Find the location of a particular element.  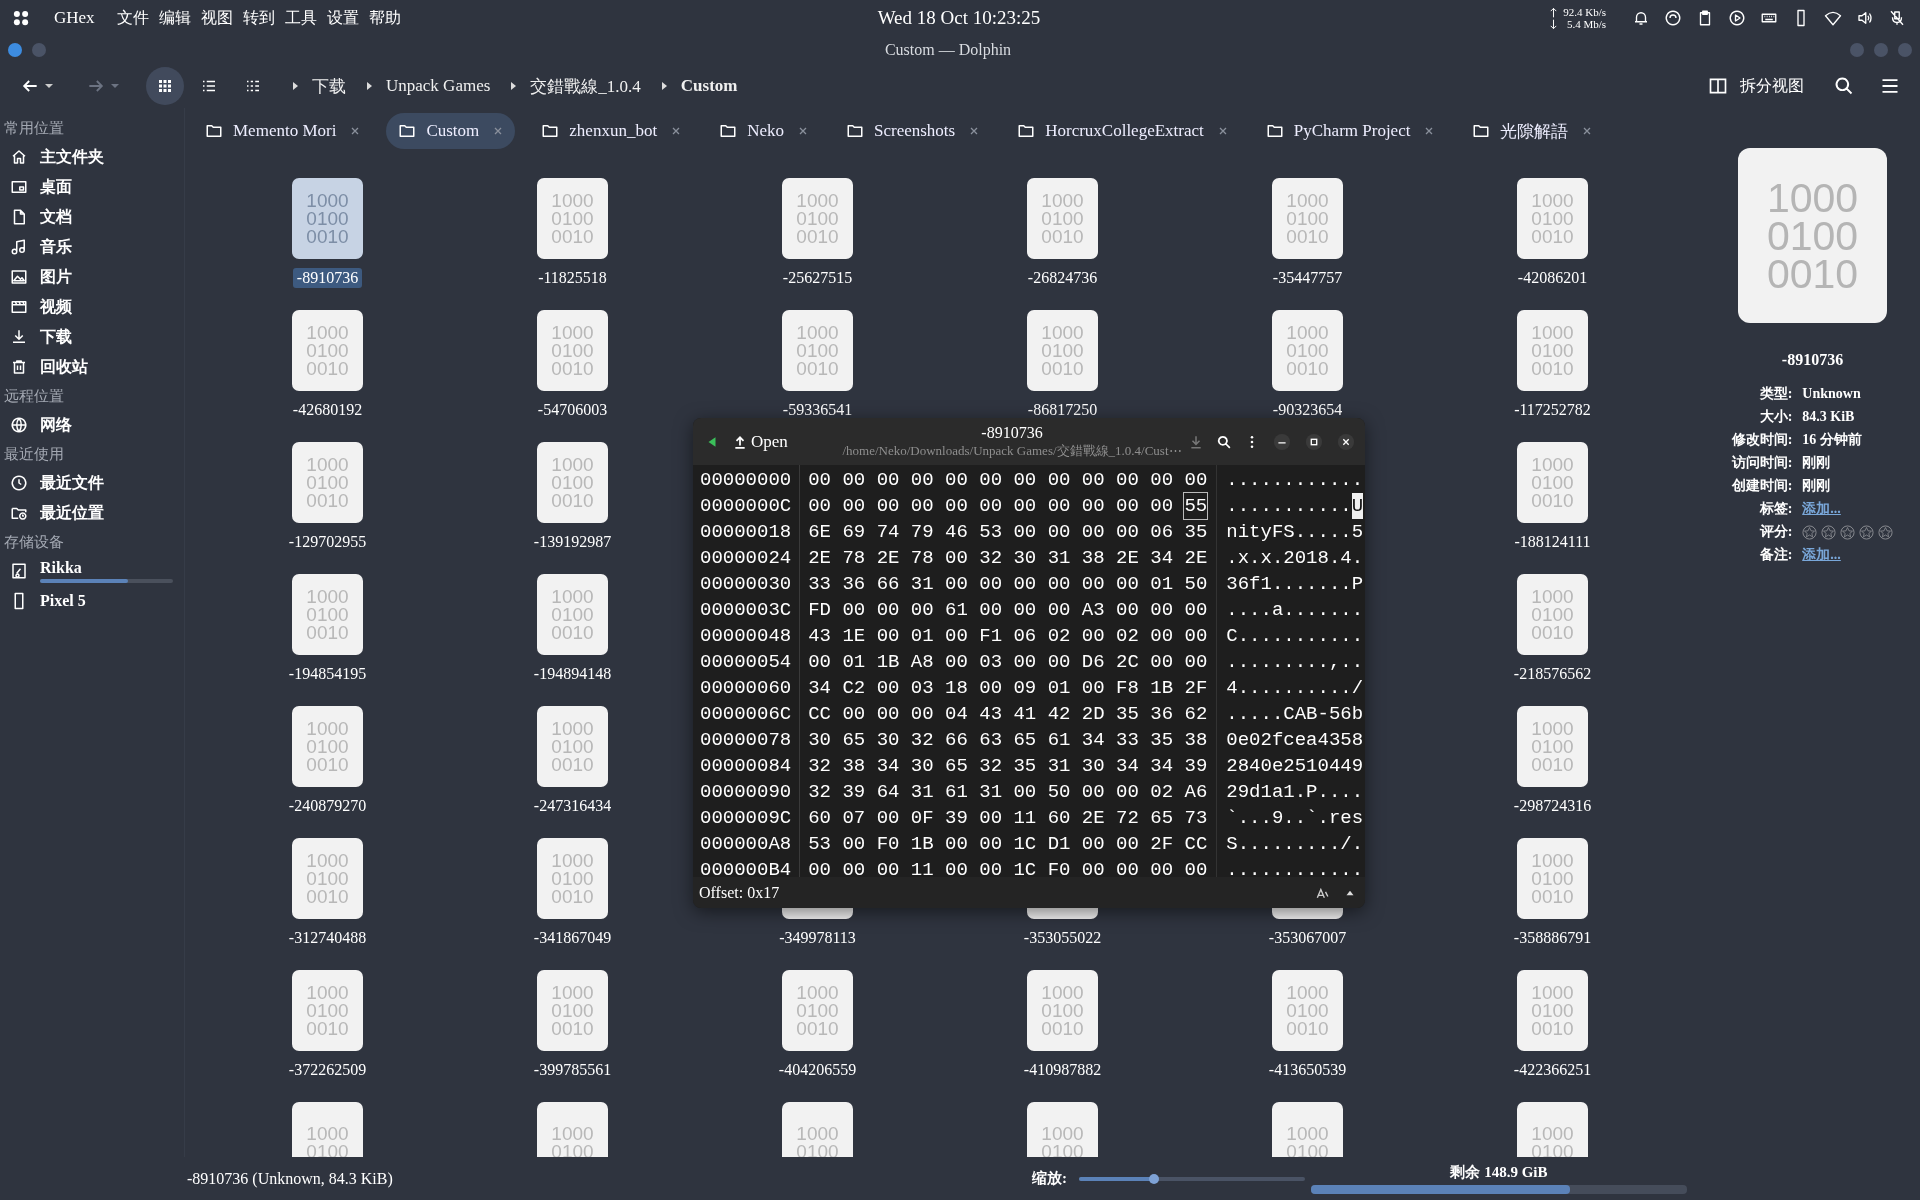

menu-item: 设置 is located at coordinates (342, 18).